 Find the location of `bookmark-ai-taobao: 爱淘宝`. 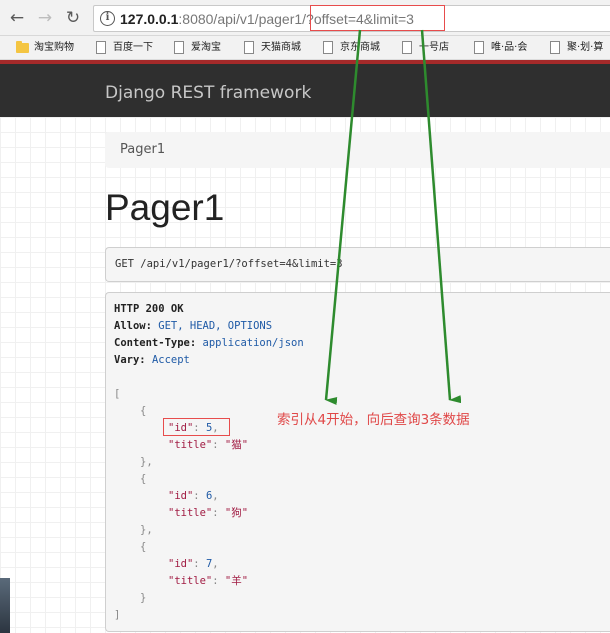

bookmark-ai-taobao: 爱淘宝 is located at coordinates (197, 48).